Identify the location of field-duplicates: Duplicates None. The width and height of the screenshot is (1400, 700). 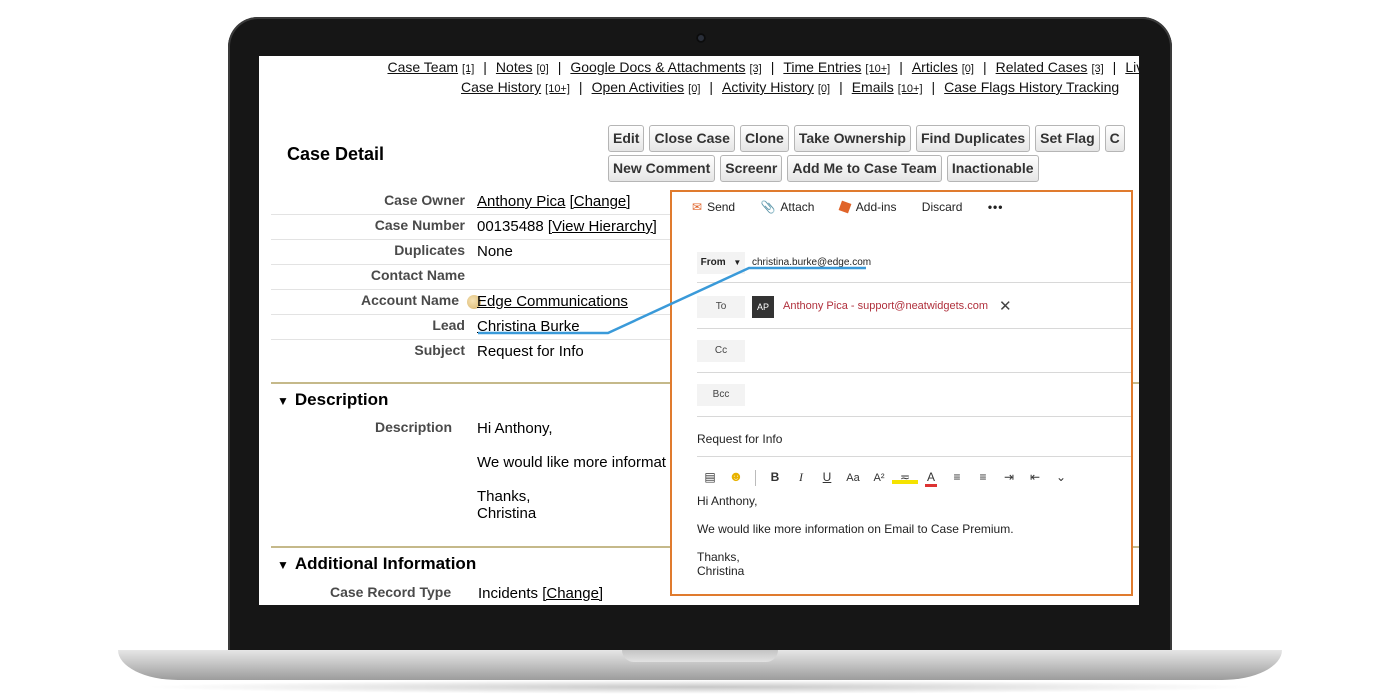
(501, 252).